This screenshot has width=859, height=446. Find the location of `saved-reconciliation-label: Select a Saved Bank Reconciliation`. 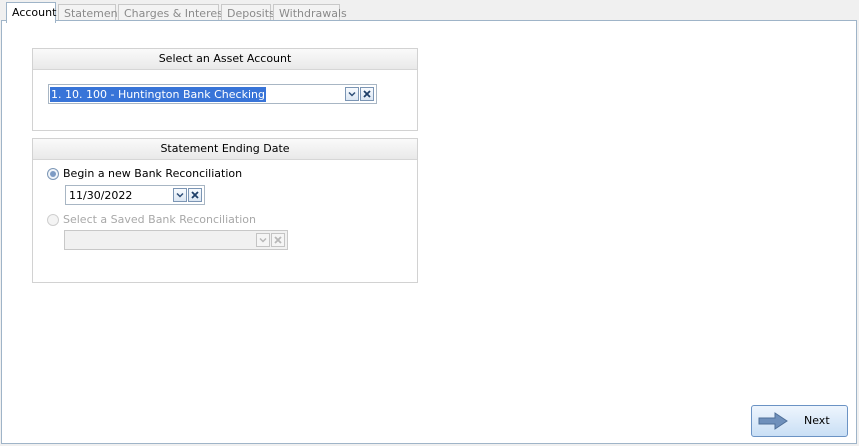

saved-reconciliation-label: Select a Saved Bank Reconciliation is located at coordinates (159, 219).